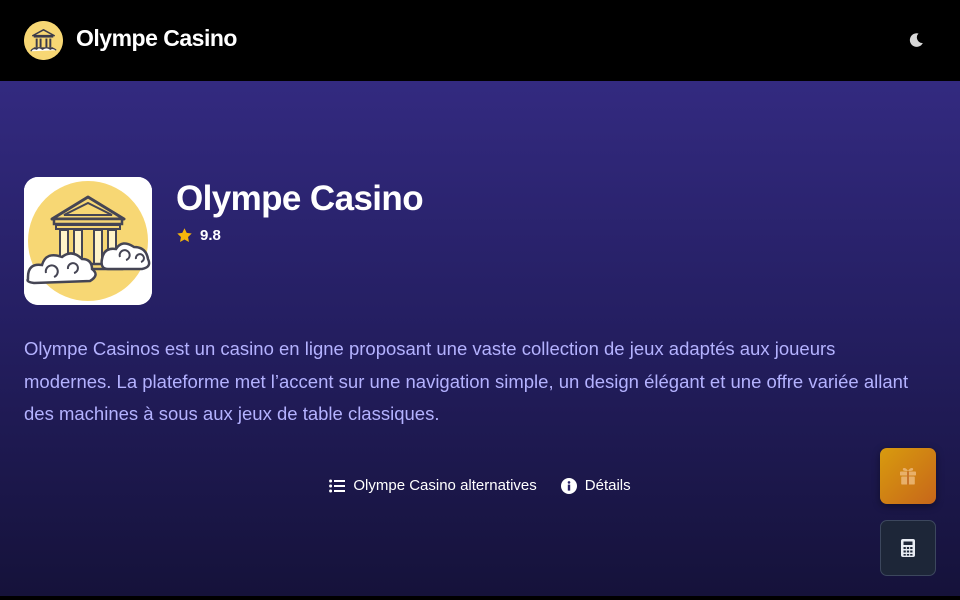 The image size is (960, 600). Describe the element at coordinates (198, 235) in the screenshot. I see `rating: 9.8` at that location.